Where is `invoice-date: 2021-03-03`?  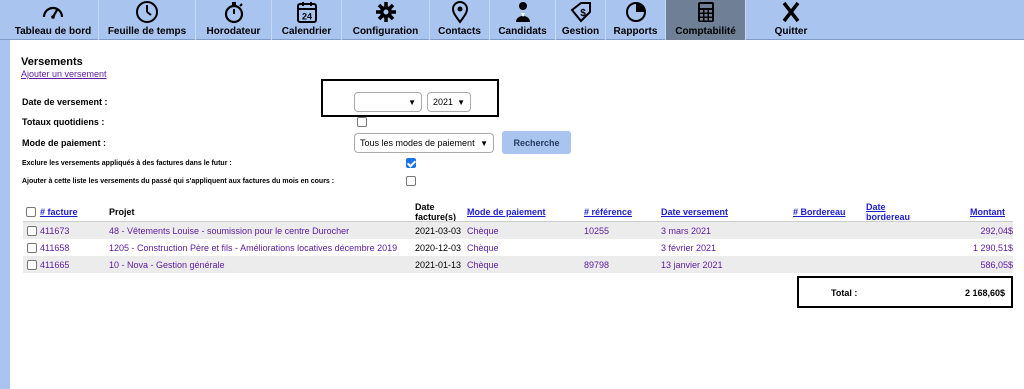
invoice-date: 2021-03-03 is located at coordinates (438, 231).